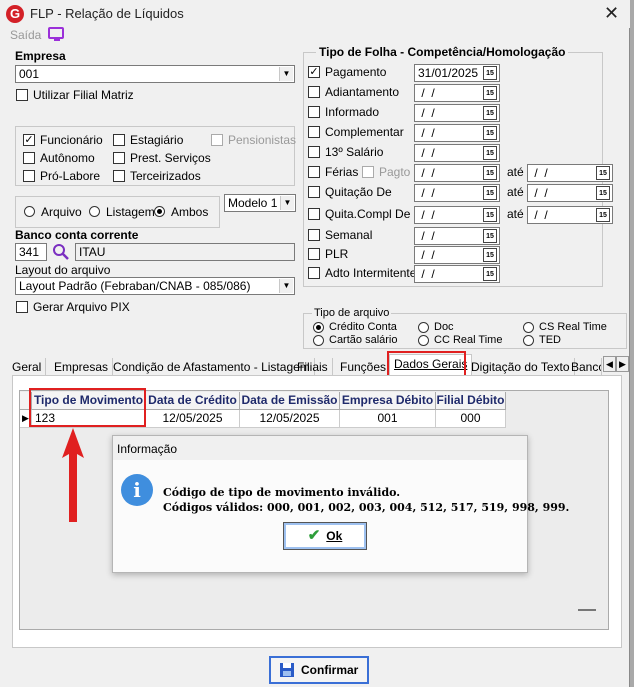 The image size is (634, 687). What do you see at coordinates (61, 252) in the screenshot?
I see `search-icon` at bounding box center [61, 252].